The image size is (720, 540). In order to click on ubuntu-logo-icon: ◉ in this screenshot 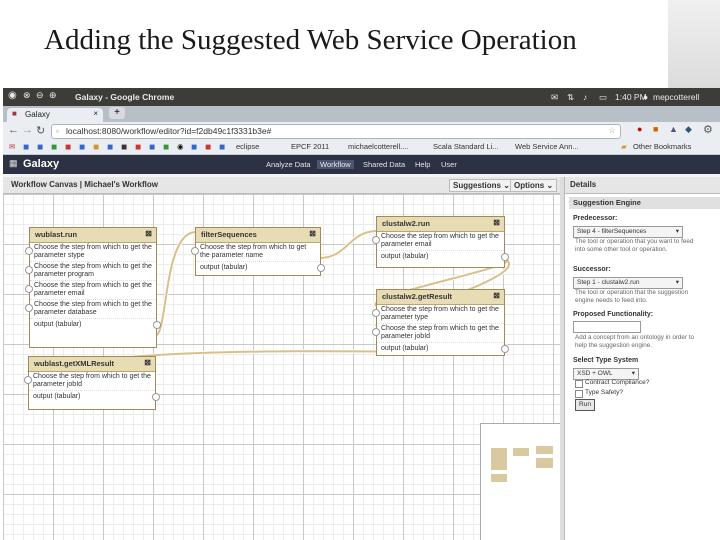, I will do `click(12, 95)`.